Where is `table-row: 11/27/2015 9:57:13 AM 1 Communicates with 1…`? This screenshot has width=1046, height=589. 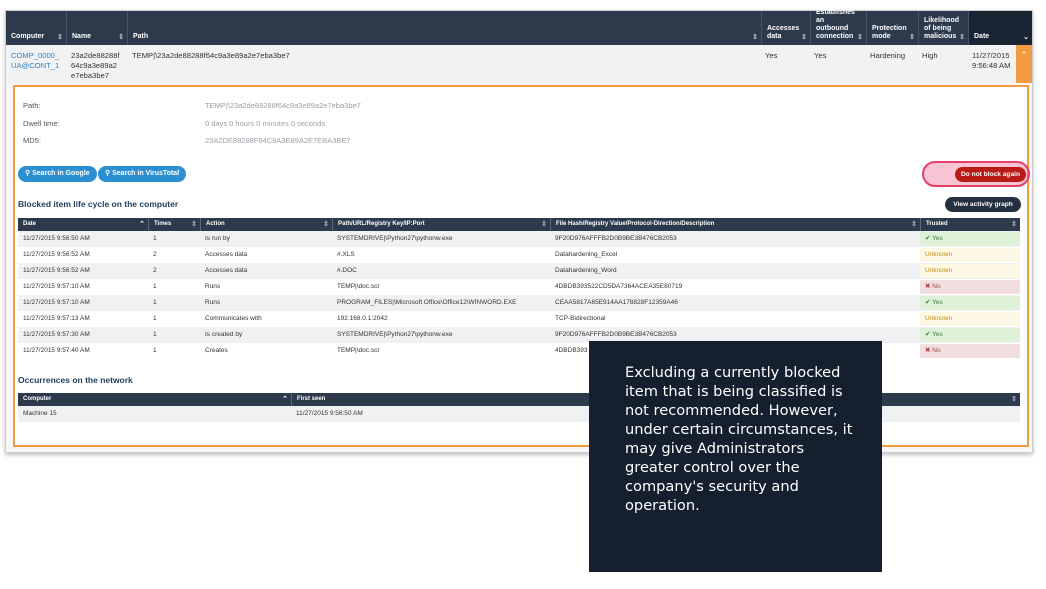 table-row: 11/27/2015 9:57:13 AM 1 Communicates with 1… is located at coordinates (519, 319).